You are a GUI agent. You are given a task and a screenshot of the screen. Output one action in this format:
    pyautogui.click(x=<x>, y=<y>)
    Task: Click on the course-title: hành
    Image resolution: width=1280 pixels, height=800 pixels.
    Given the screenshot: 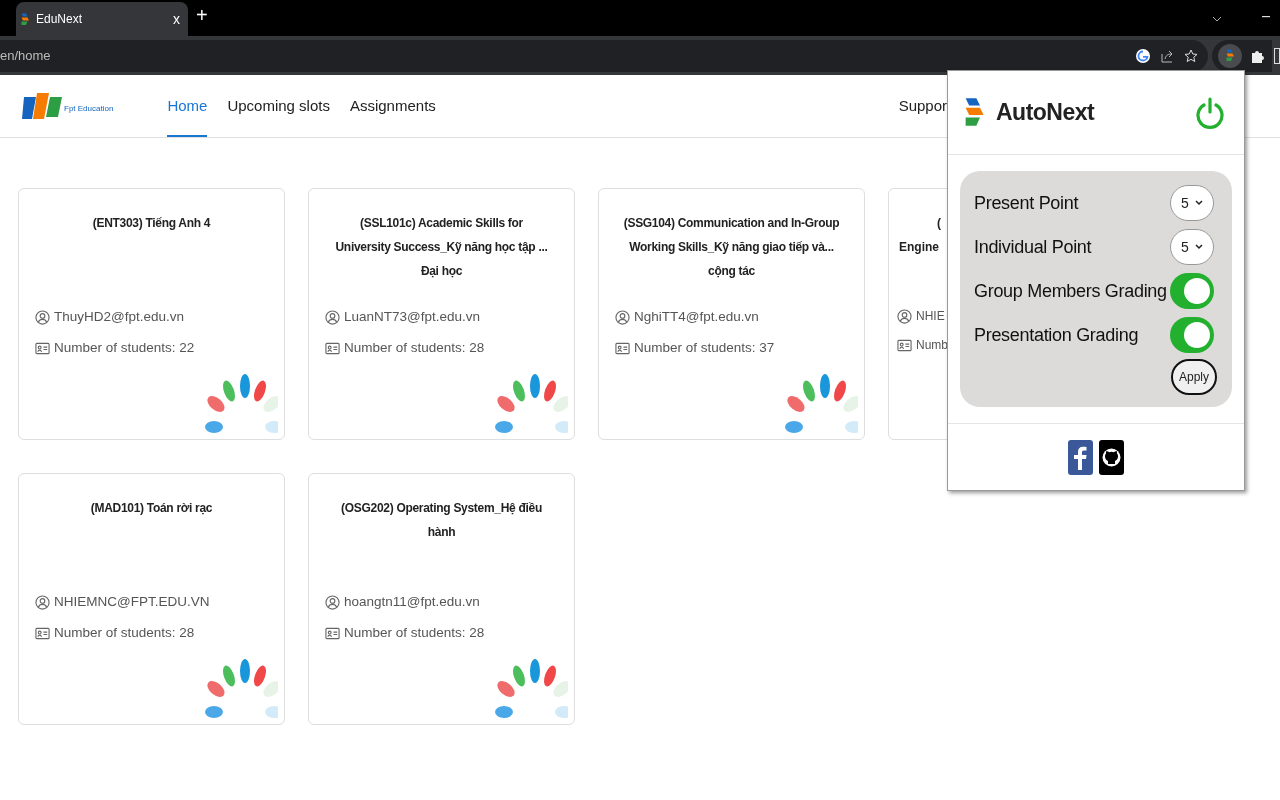 What is the action you would take?
    pyautogui.click(x=441, y=532)
    